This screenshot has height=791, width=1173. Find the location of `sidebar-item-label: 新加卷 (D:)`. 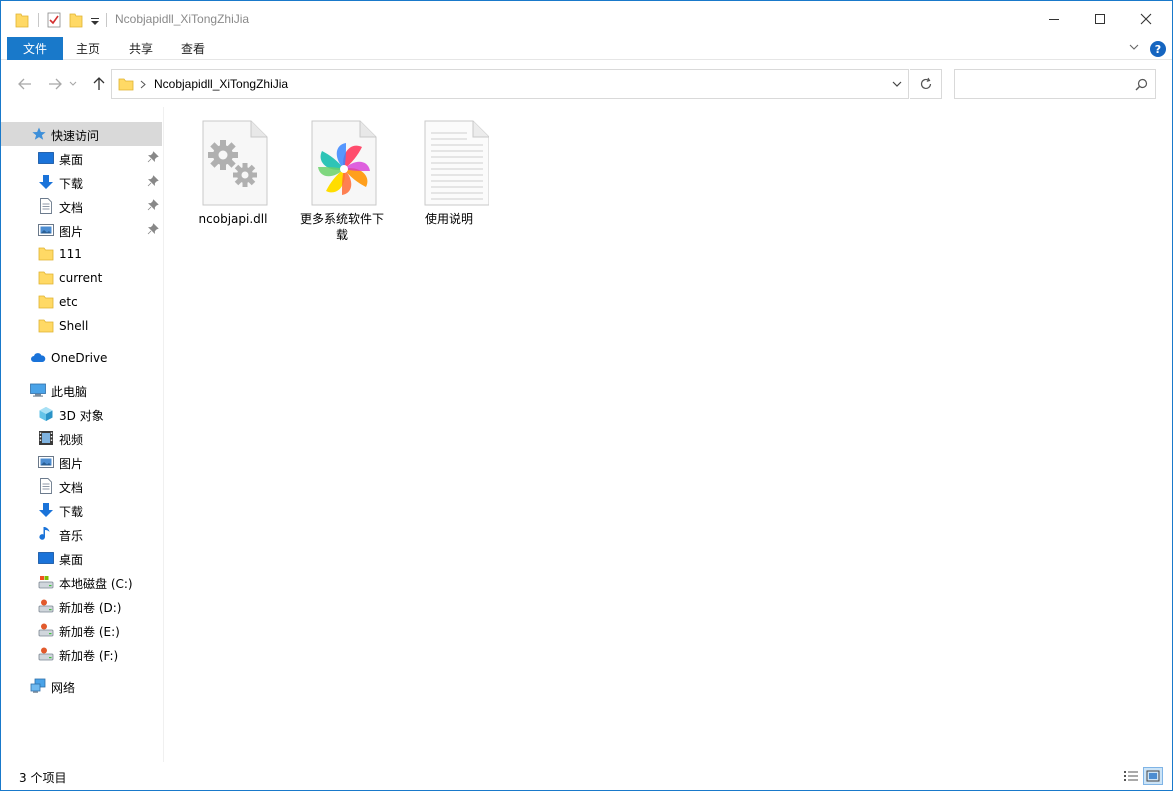

sidebar-item-label: 新加卷 (D:) is located at coordinates (90, 608).